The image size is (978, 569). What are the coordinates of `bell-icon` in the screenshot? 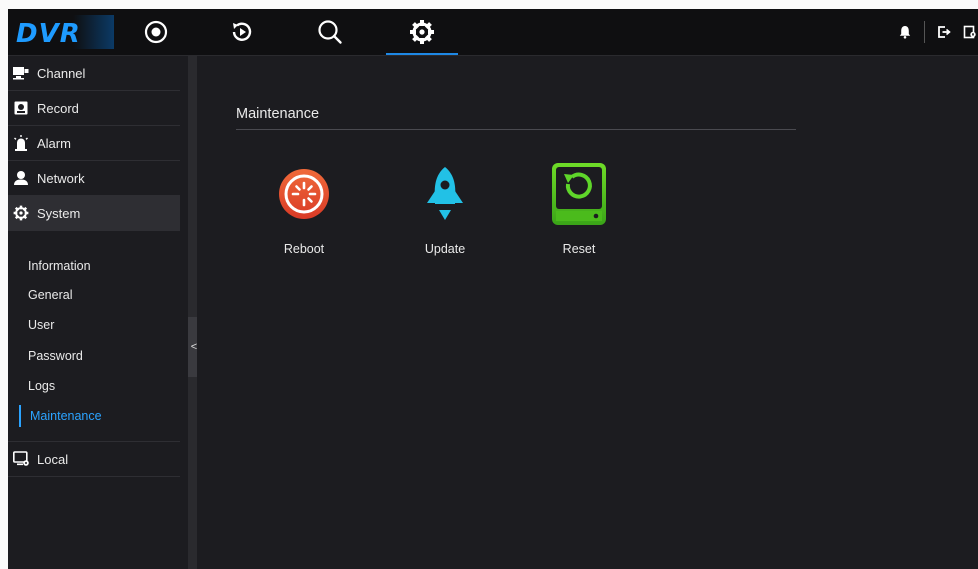 It's located at (905, 32).